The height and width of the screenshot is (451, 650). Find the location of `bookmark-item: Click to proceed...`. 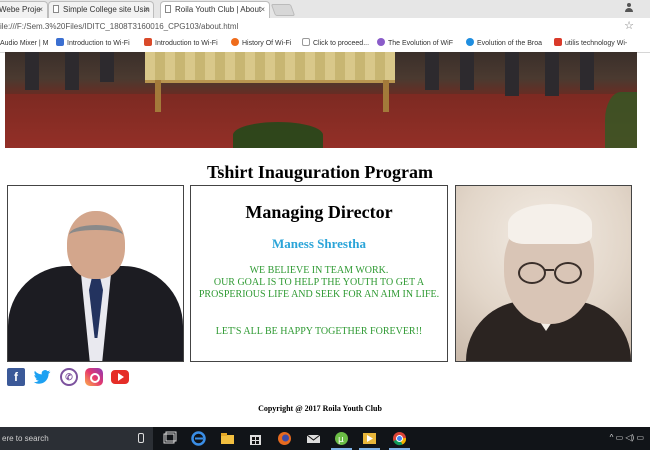

bookmark-item: Click to proceed... is located at coordinates (335, 43).